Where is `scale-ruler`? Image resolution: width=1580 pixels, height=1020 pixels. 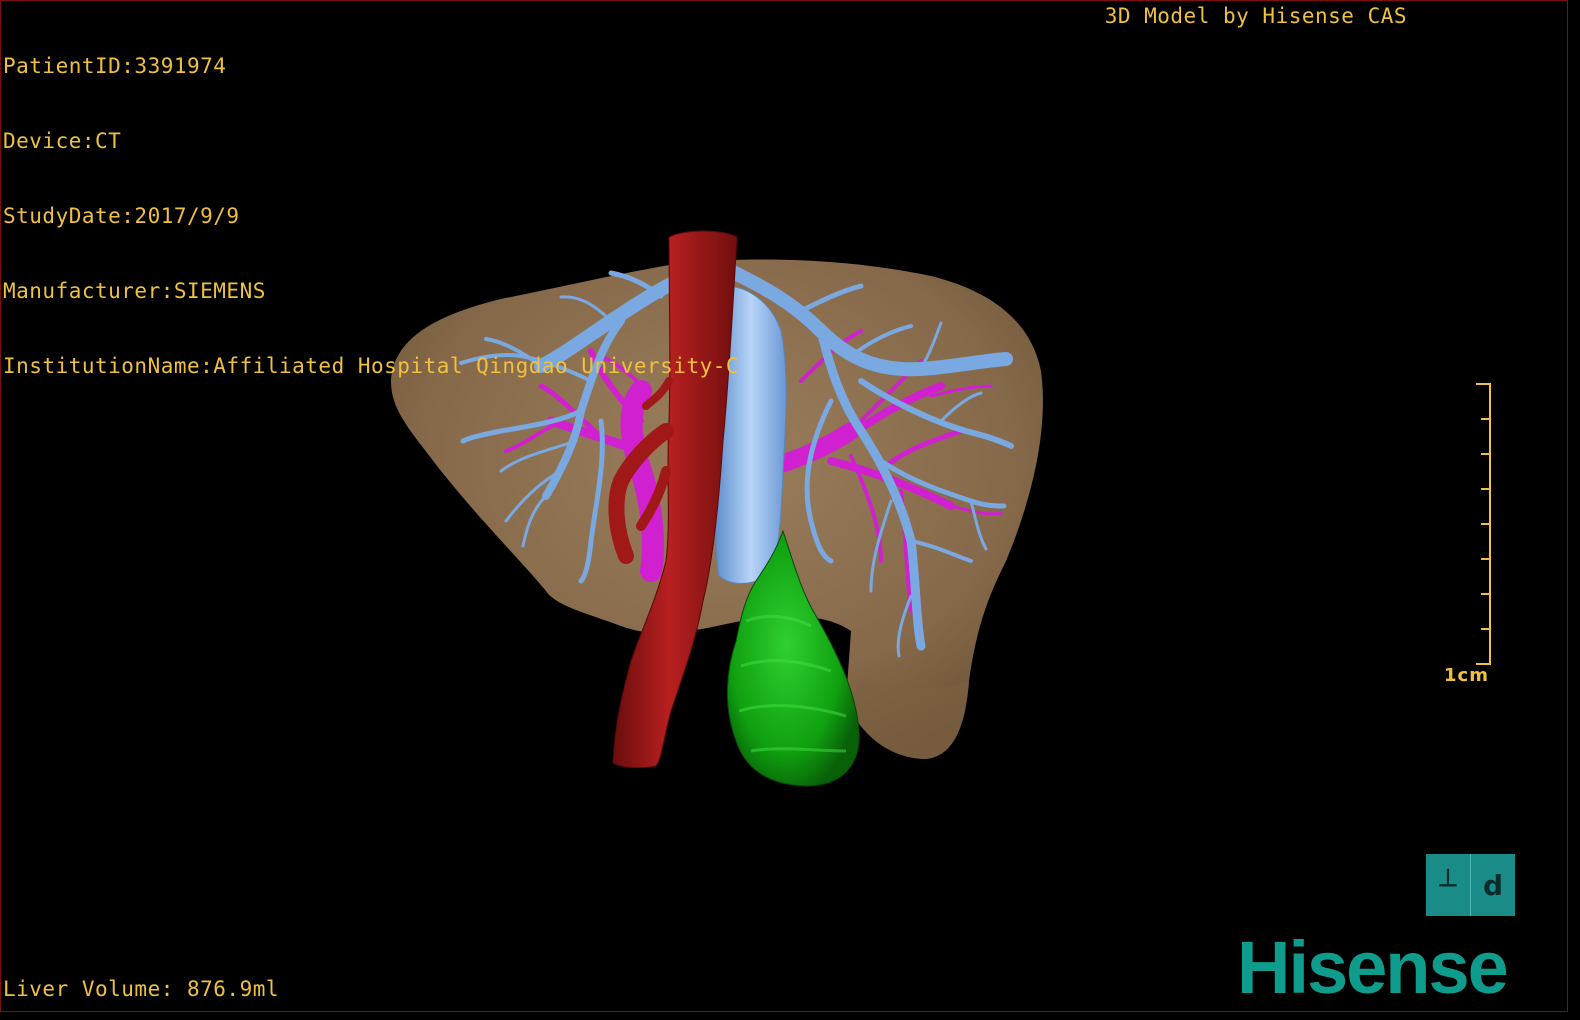
scale-ruler is located at coordinates (1483, 524).